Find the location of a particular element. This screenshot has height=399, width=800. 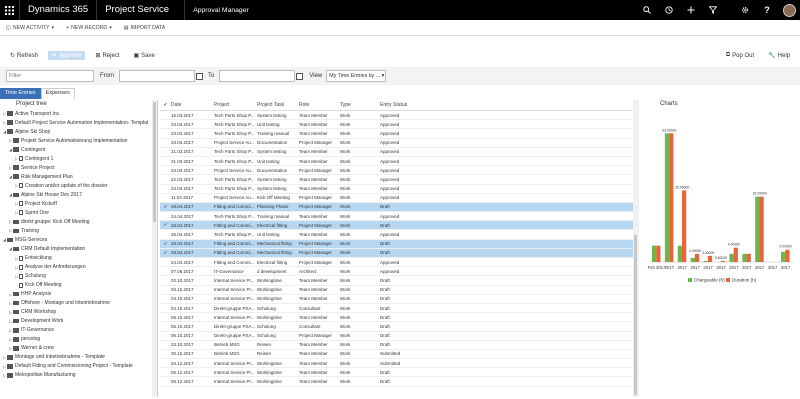

tree-item: ▷ Active Transport Inc. is located at coordinates (78, 113).